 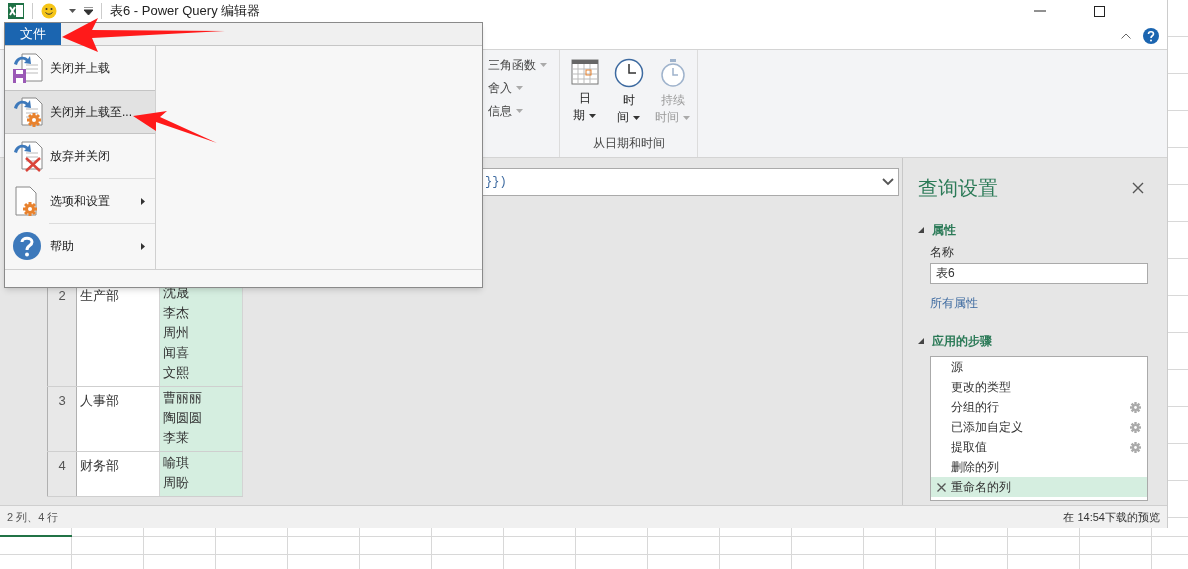 What do you see at coordinates (1138, 188) in the screenshot?
I see `close-icon` at bounding box center [1138, 188].